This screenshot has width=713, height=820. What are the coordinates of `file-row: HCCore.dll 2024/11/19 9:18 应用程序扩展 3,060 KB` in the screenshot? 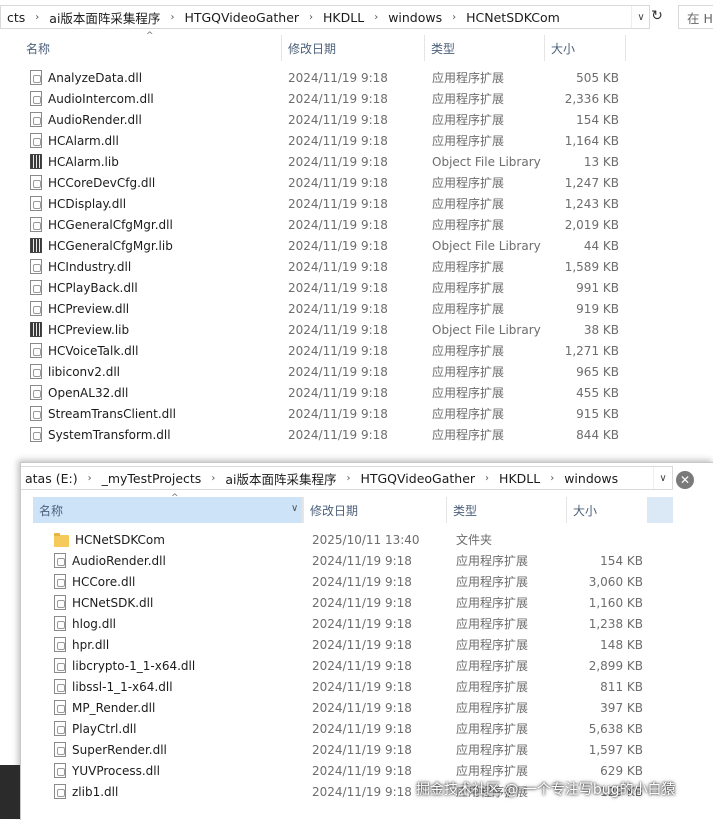 It's located at (374, 581).